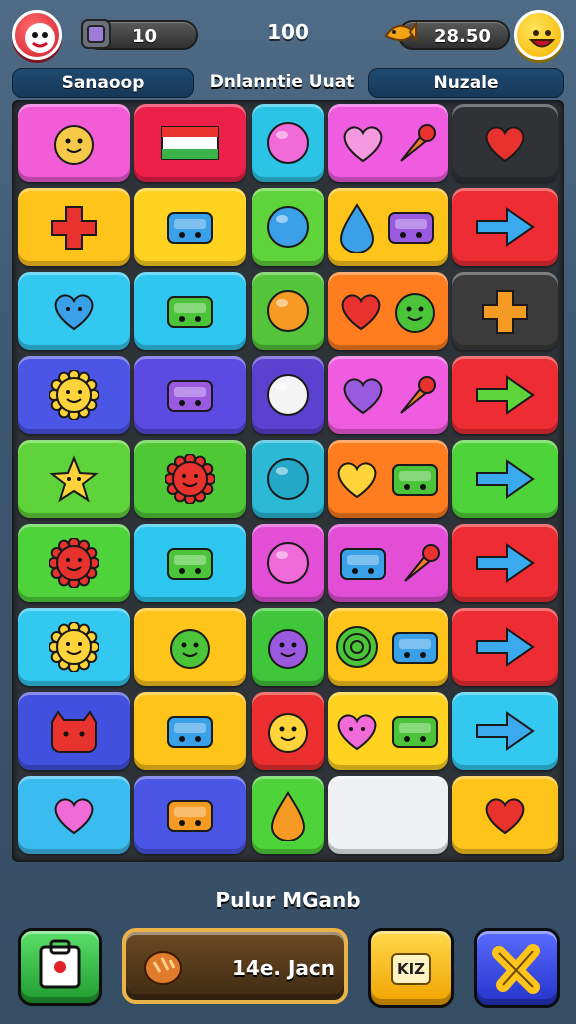  I want to click on shop-button, so click(60, 967).